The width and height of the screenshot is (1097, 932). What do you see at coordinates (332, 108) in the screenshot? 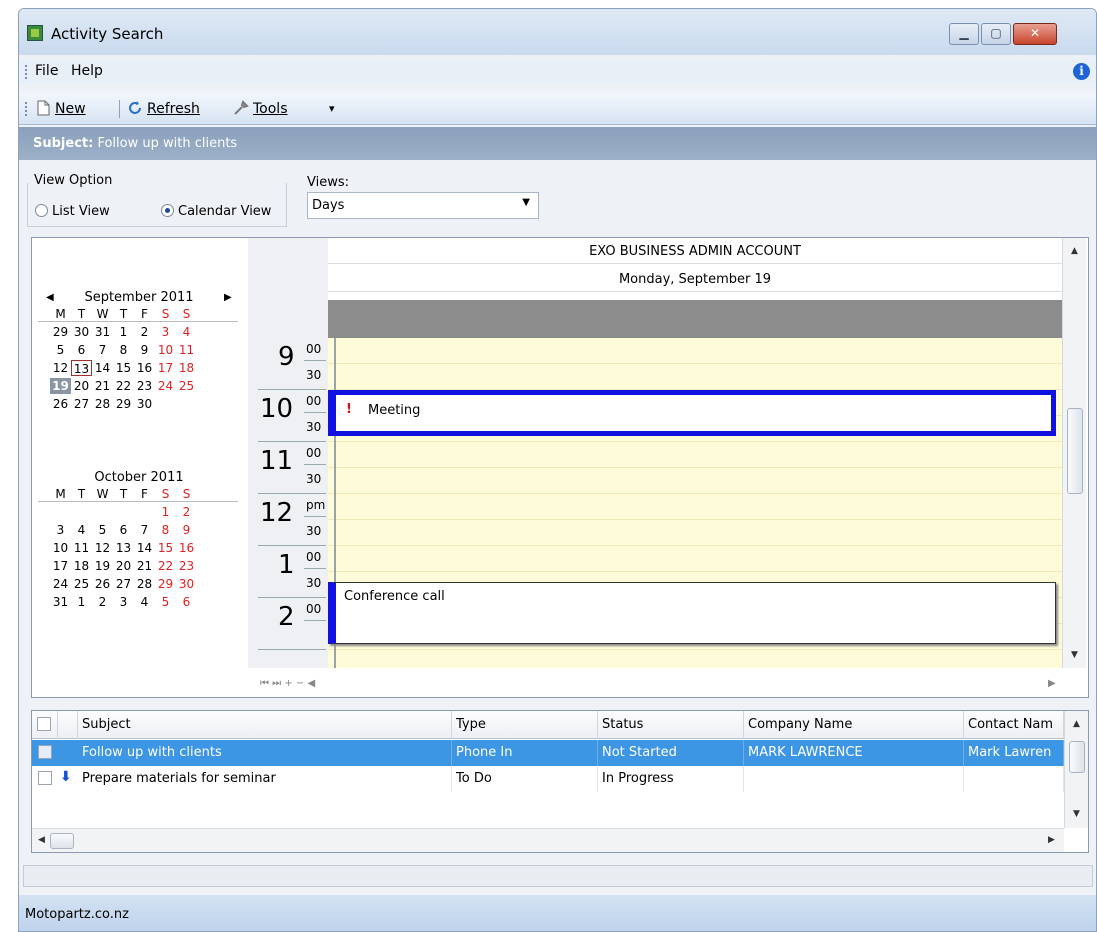
I see `tools-dropdown-icon: ▾` at bounding box center [332, 108].